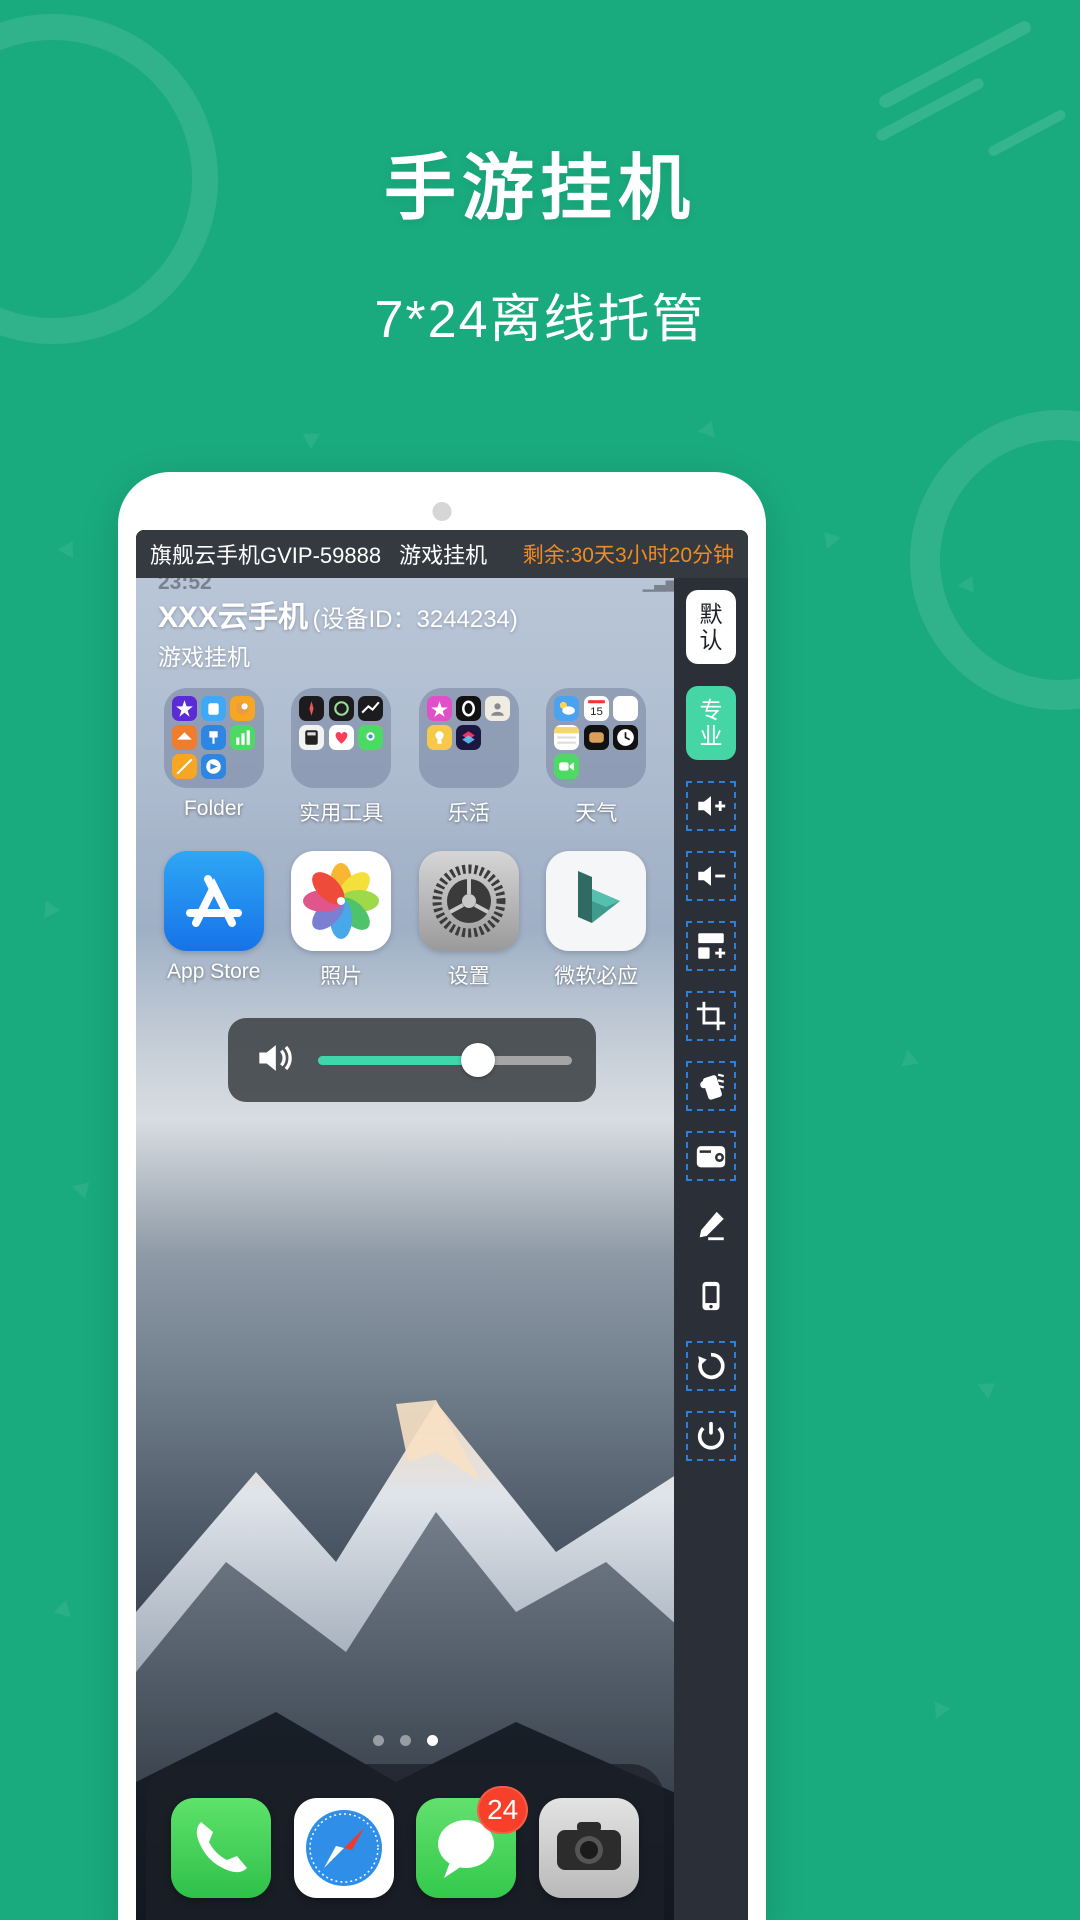 The image size is (1080, 1920). What do you see at coordinates (214, 766) in the screenshot?
I see `mini-icon-video` at bounding box center [214, 766].